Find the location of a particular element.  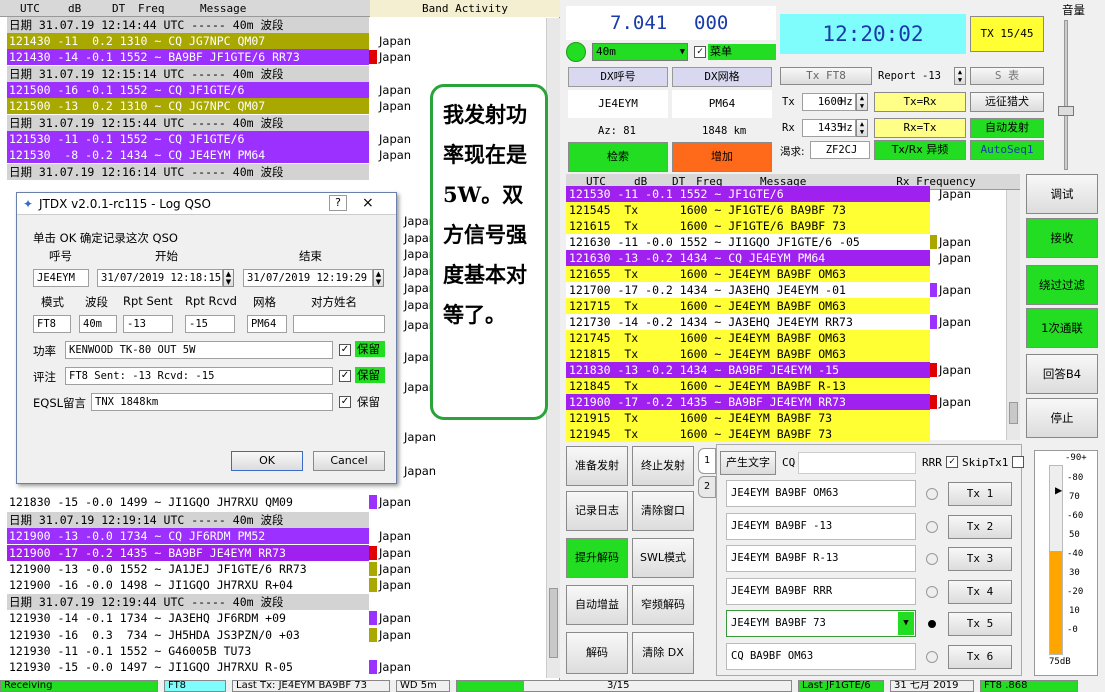

prepare-tx-button: 准备发射 is located at coordinates (597, 466).